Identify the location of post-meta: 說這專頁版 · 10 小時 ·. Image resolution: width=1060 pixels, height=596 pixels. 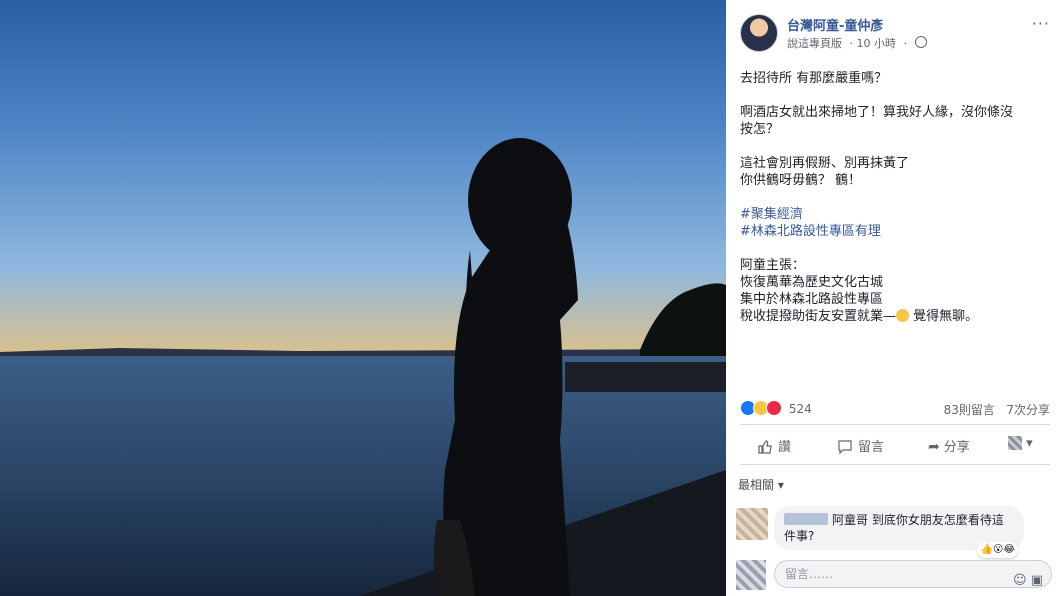
(859, 43).